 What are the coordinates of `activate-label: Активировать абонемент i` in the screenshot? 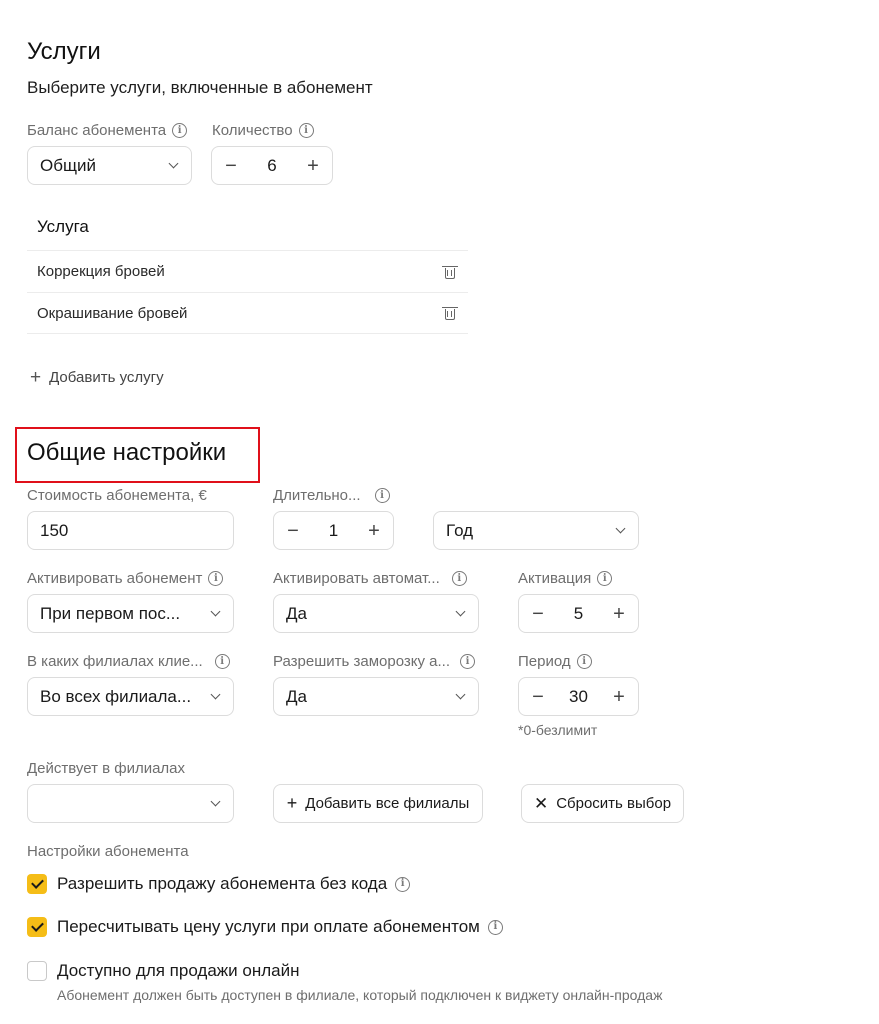 It's located at (125, 578).